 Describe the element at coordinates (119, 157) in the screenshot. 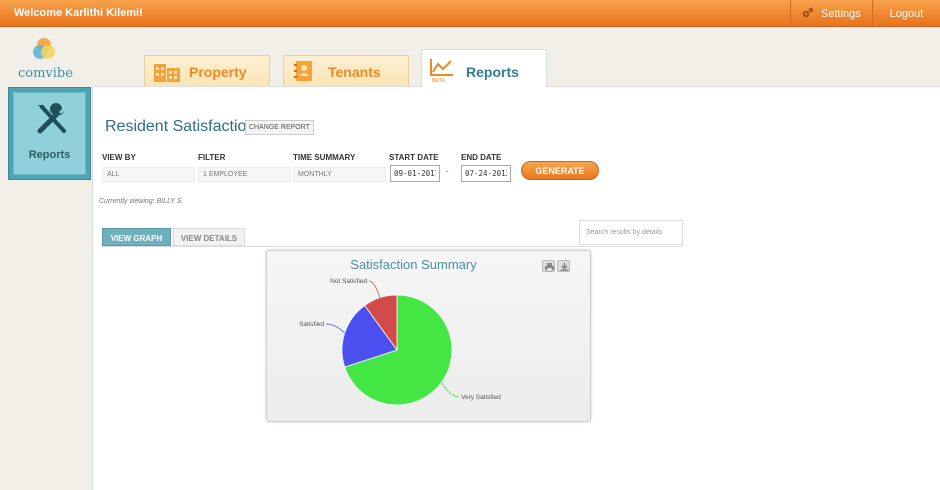

I see `view-by-label: VIEW BY` at that location.